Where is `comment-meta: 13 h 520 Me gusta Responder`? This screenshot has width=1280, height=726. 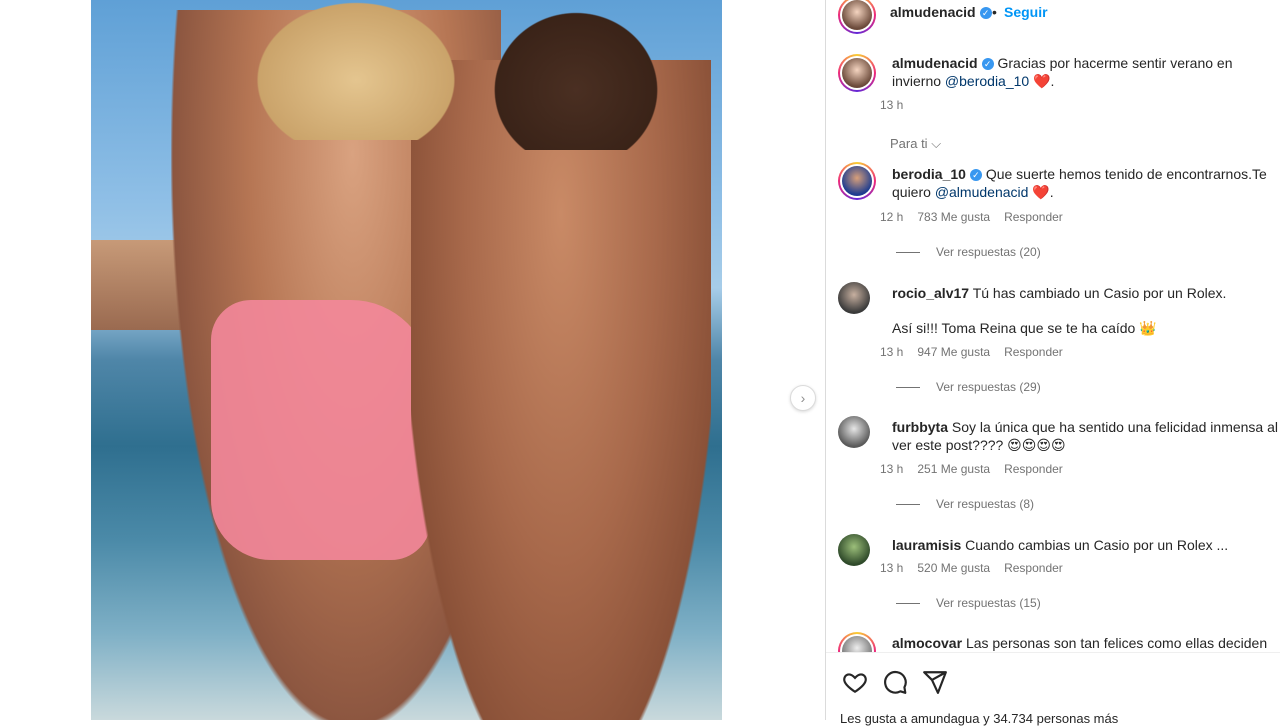
comment-meta: 13 h 520 Me gusta Responder is located at coordinates (971, 568).